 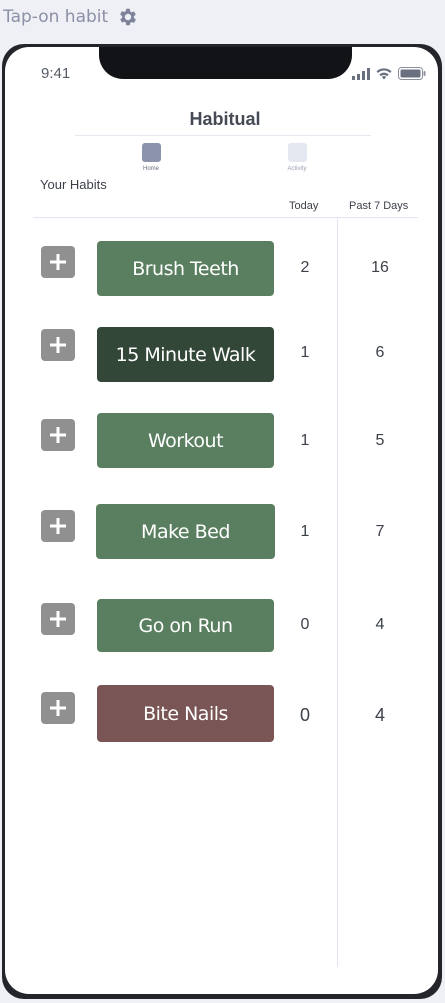 What do you see at coordinates (223, 135) in the screenshot?
I see `title-divider` at bounding box center [223, 135].